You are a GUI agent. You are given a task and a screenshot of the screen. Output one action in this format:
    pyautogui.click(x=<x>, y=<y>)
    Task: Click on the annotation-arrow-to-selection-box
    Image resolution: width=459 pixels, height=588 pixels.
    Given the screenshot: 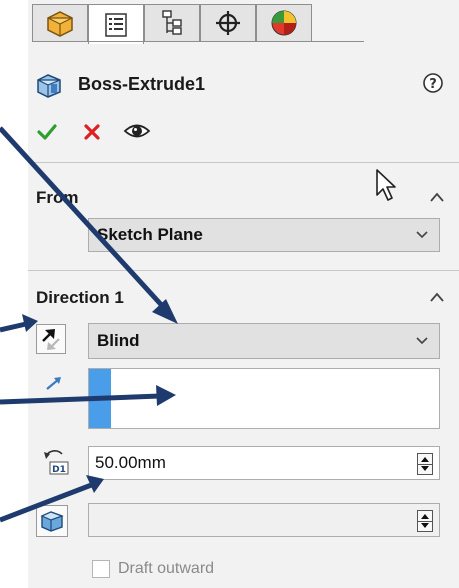 What is the action you would take?
    pyautogui.click(x=80, y=399)
    